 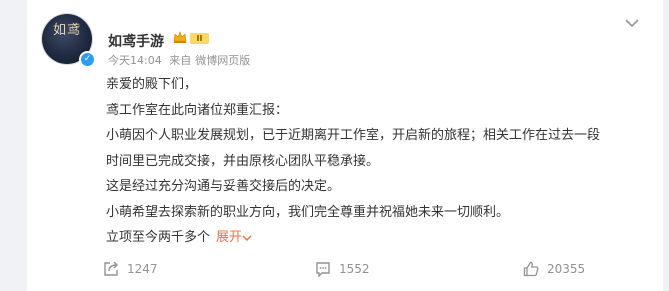 I want to click on repost-count: 1247, so click(x=142, y=269).